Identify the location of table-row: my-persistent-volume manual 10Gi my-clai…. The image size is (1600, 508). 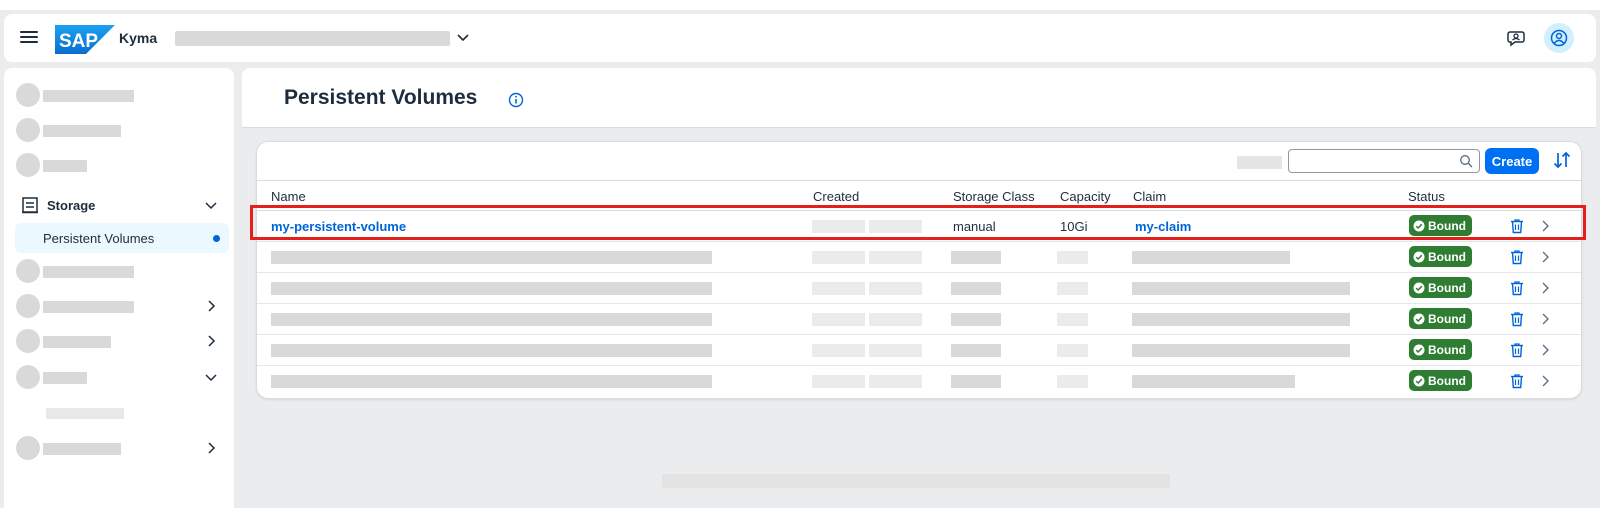
(919, 226).